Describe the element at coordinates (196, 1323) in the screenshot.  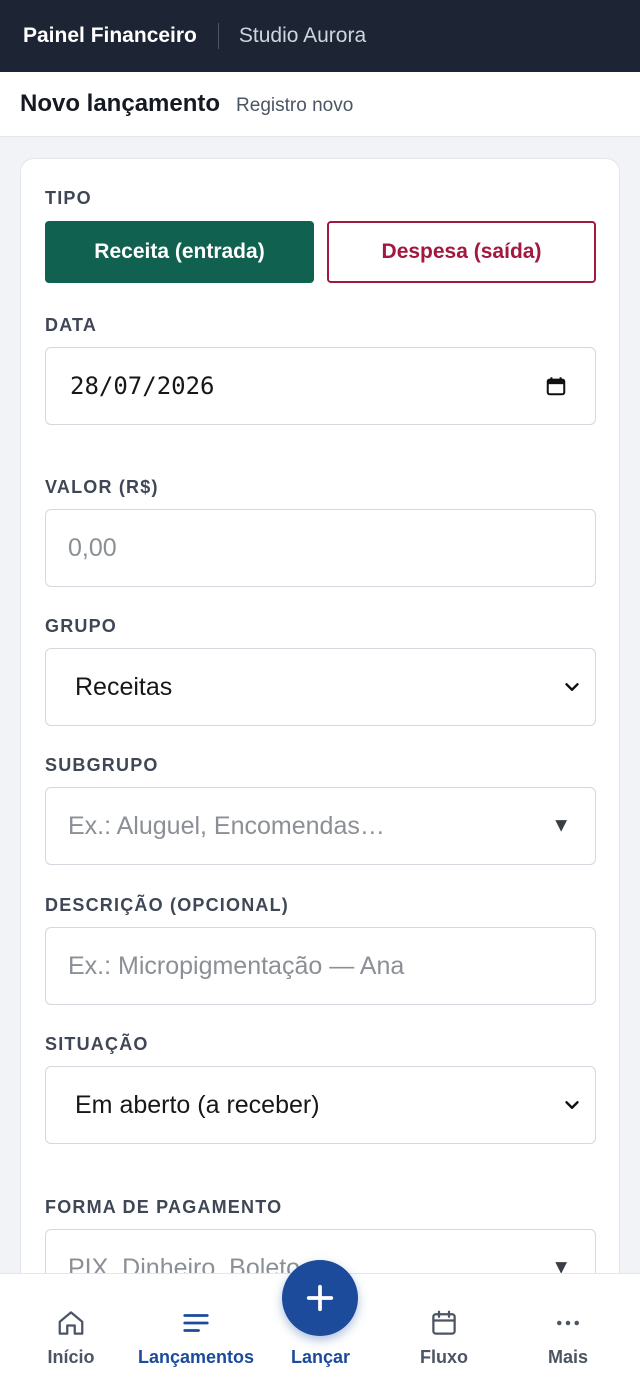
I see `list-icon` at that location.